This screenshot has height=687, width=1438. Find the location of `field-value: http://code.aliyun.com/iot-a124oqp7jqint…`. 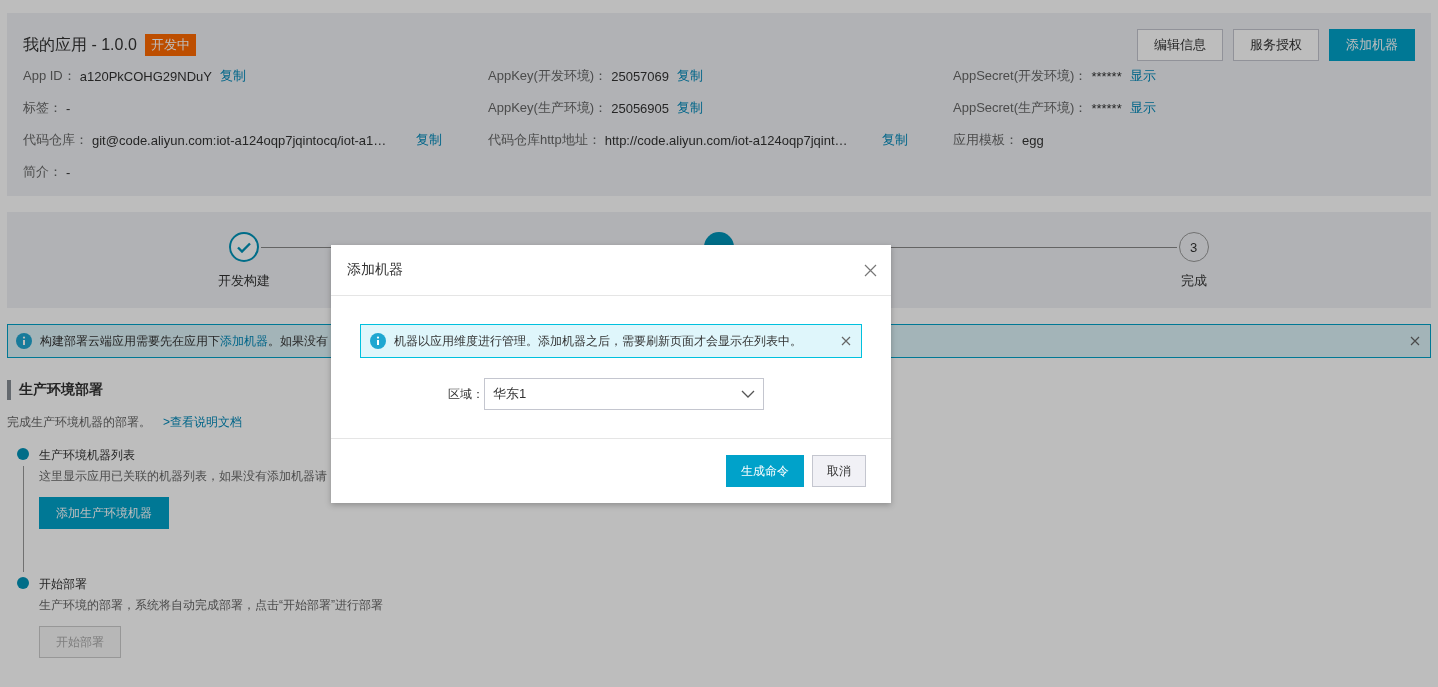

field-value: http://code.aliyun.com/iot-a124oqp7jqint… is located at coordinates (726, 140).